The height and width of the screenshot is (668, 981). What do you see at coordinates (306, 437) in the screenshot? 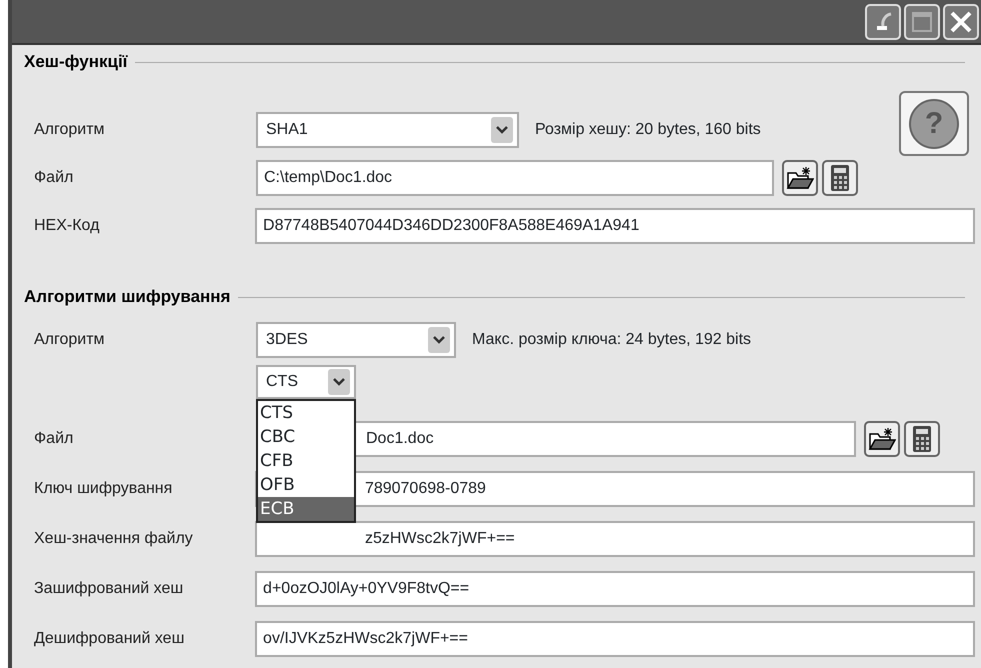
I see `dropdown-option: CBC` at bounding box center [306, 437].